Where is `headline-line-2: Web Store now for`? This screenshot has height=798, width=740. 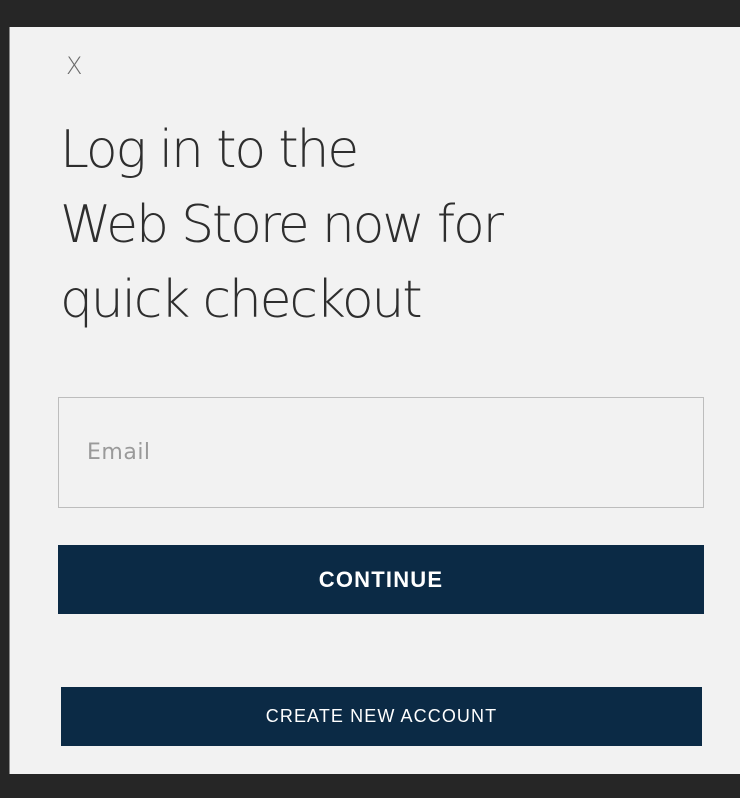 headline-line-2: Web Store now for is located at coordinates (282, 225).